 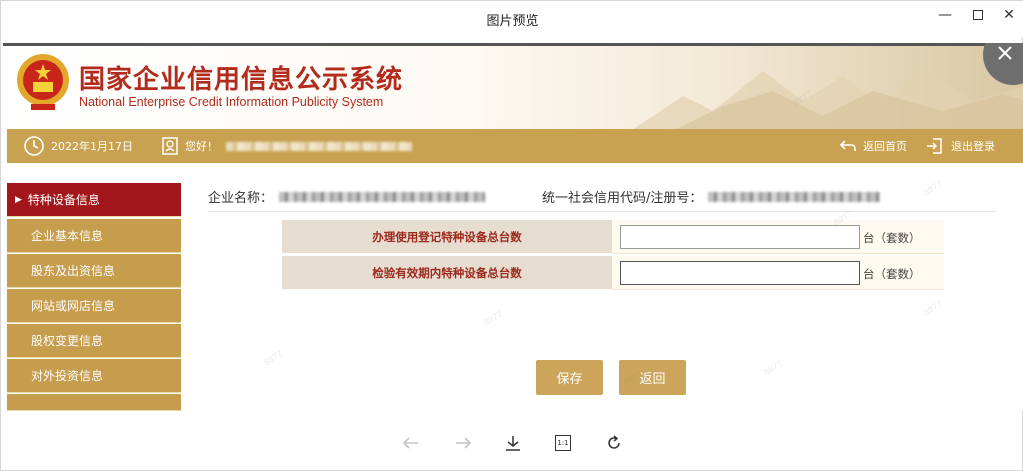 What do you see at coordinates (828, 97) in the screenshot?
I see `mountain-illustration` at bounding box center [828, 97].